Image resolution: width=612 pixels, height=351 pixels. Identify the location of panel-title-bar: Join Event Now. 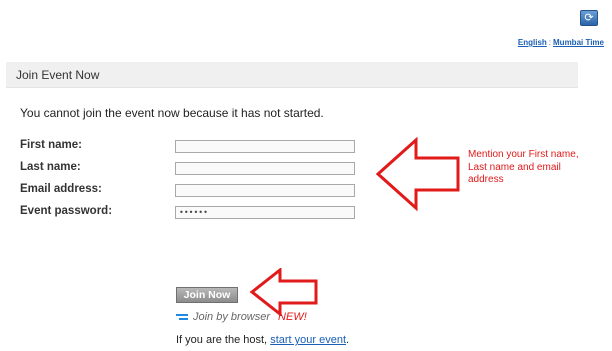
(292, 75).